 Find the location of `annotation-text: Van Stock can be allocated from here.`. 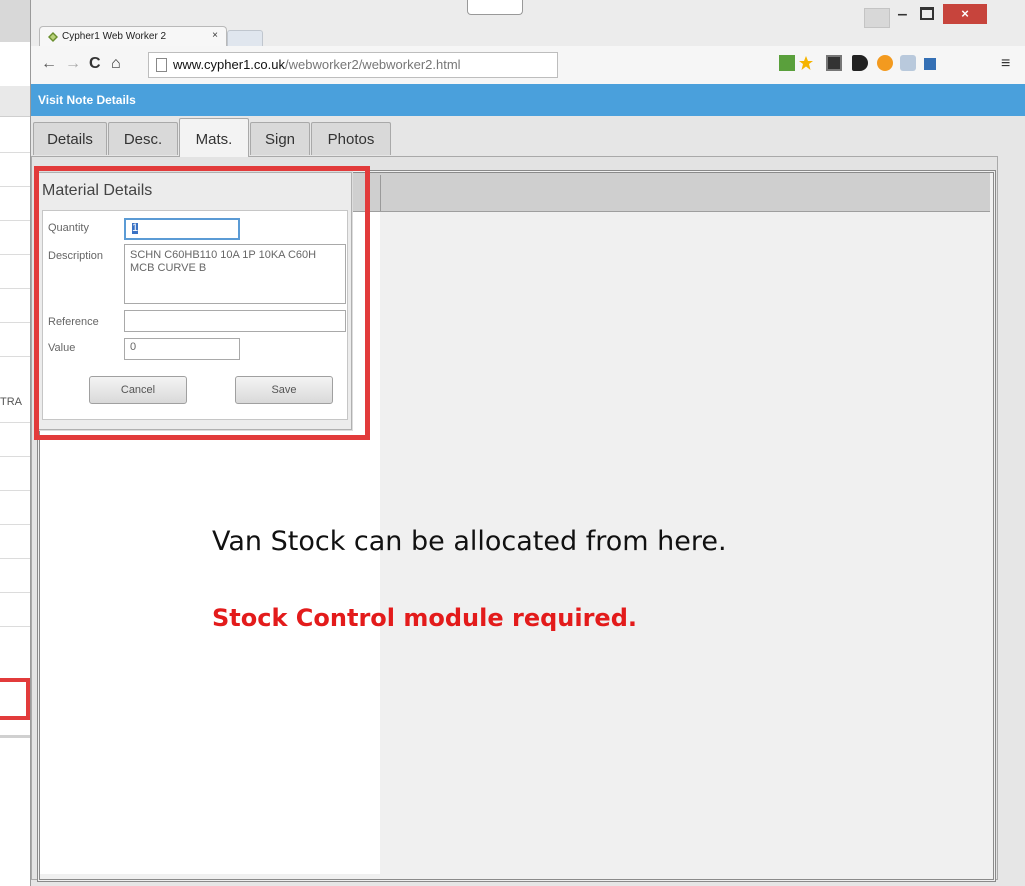

annotation-text: Van Stock can be allocated from here. is located at coordinates (469, 541).